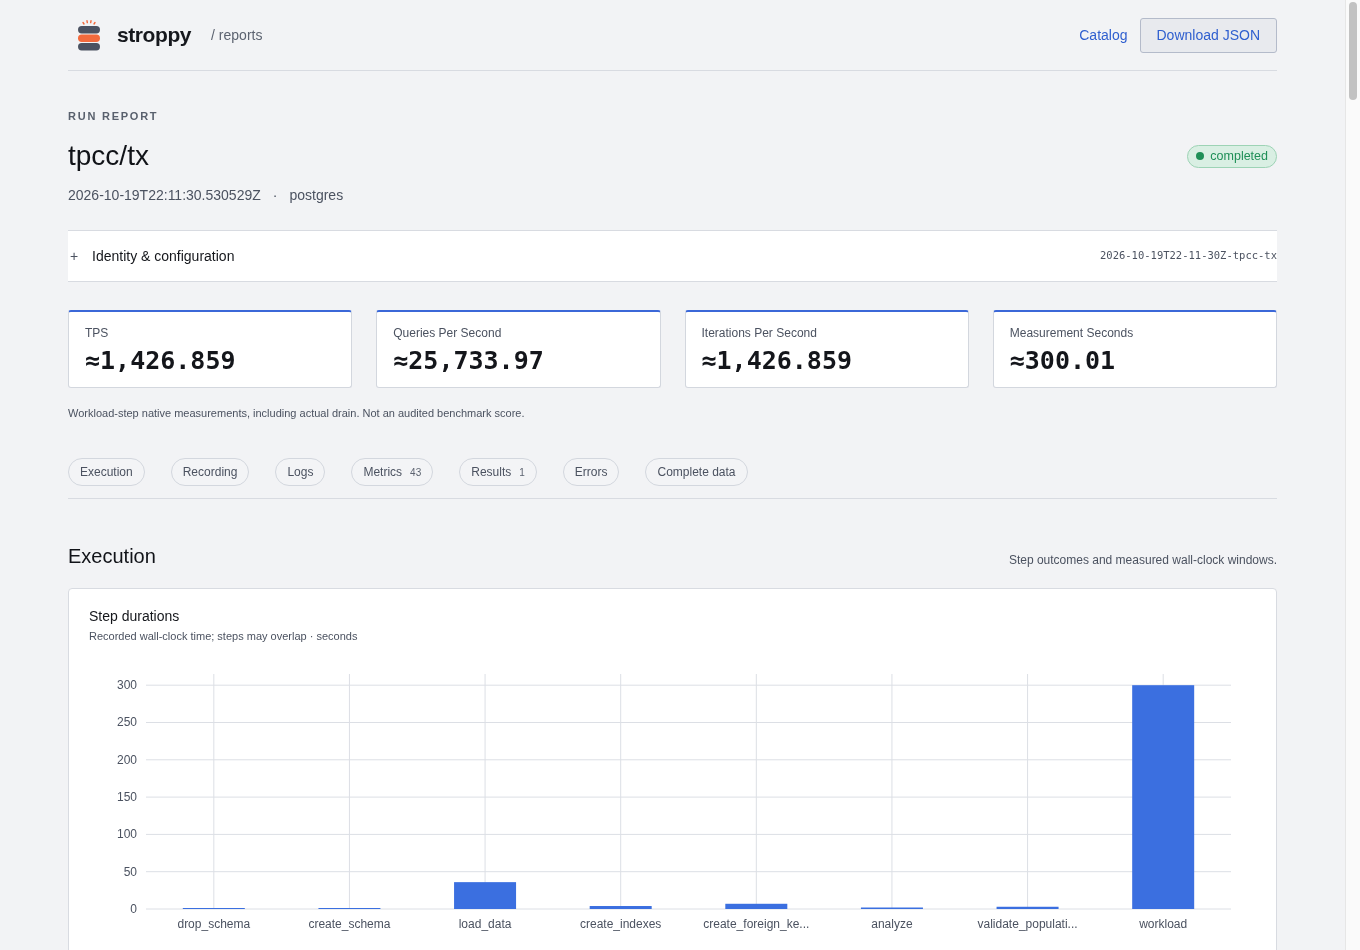  What do you see at coordinates (696, 472) in the screenshot?
I see `tab: Complete data` at bounding box center [696, 472].